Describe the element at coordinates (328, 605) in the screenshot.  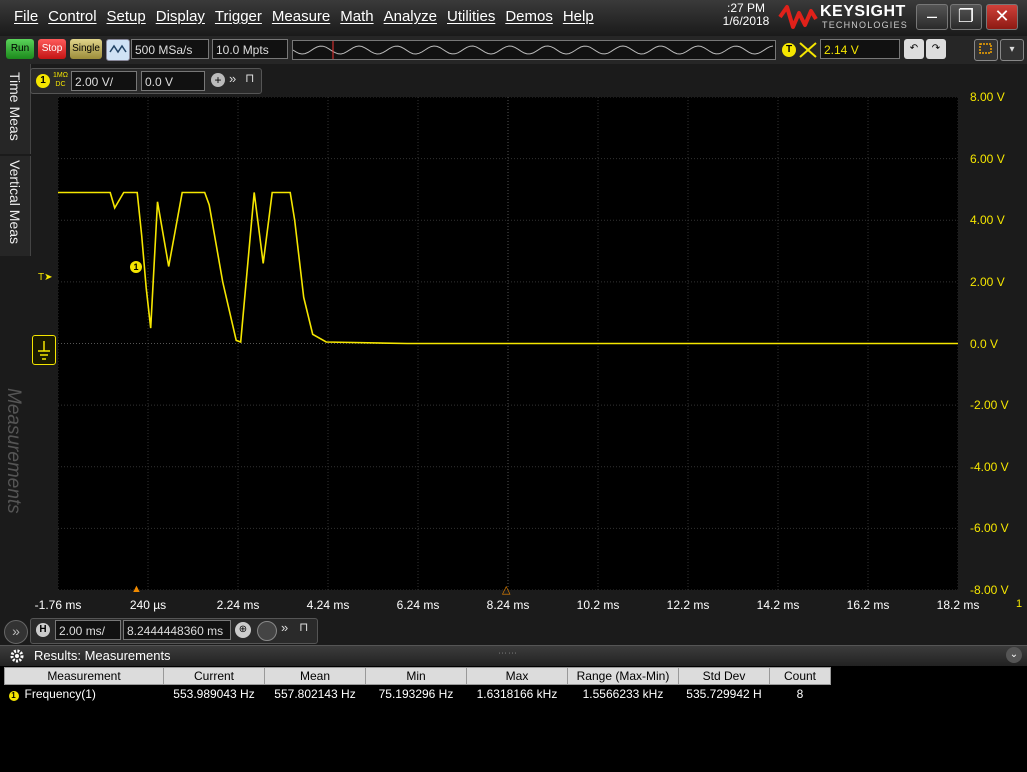
I see `x-tick-label: 4.24 ms` at that location.